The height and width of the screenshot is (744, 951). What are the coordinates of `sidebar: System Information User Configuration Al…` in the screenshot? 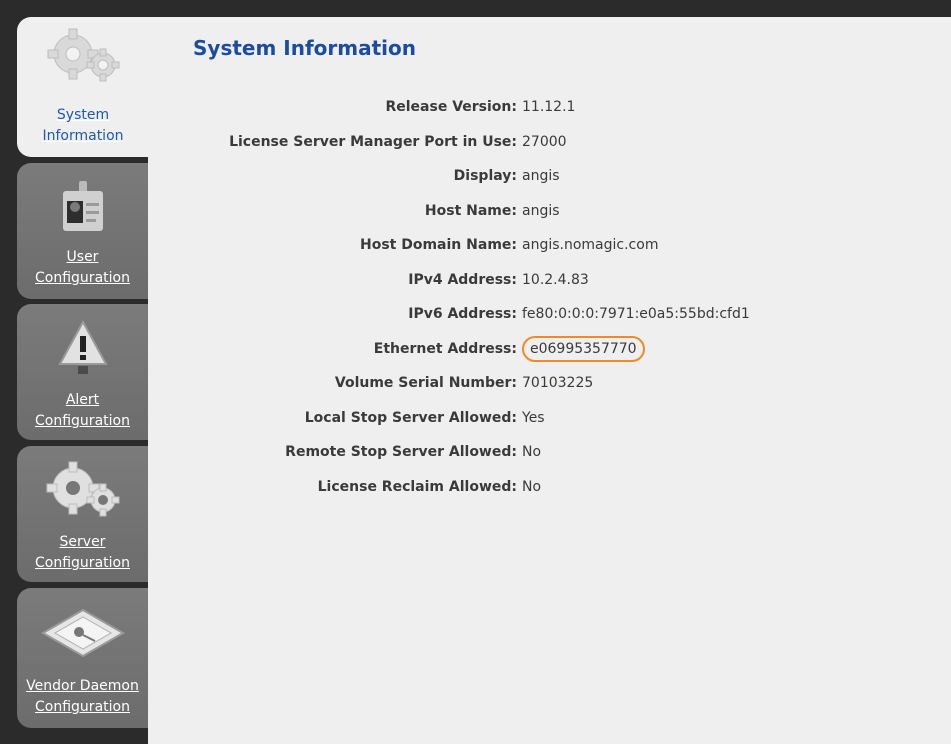 It's located at (83, 380).